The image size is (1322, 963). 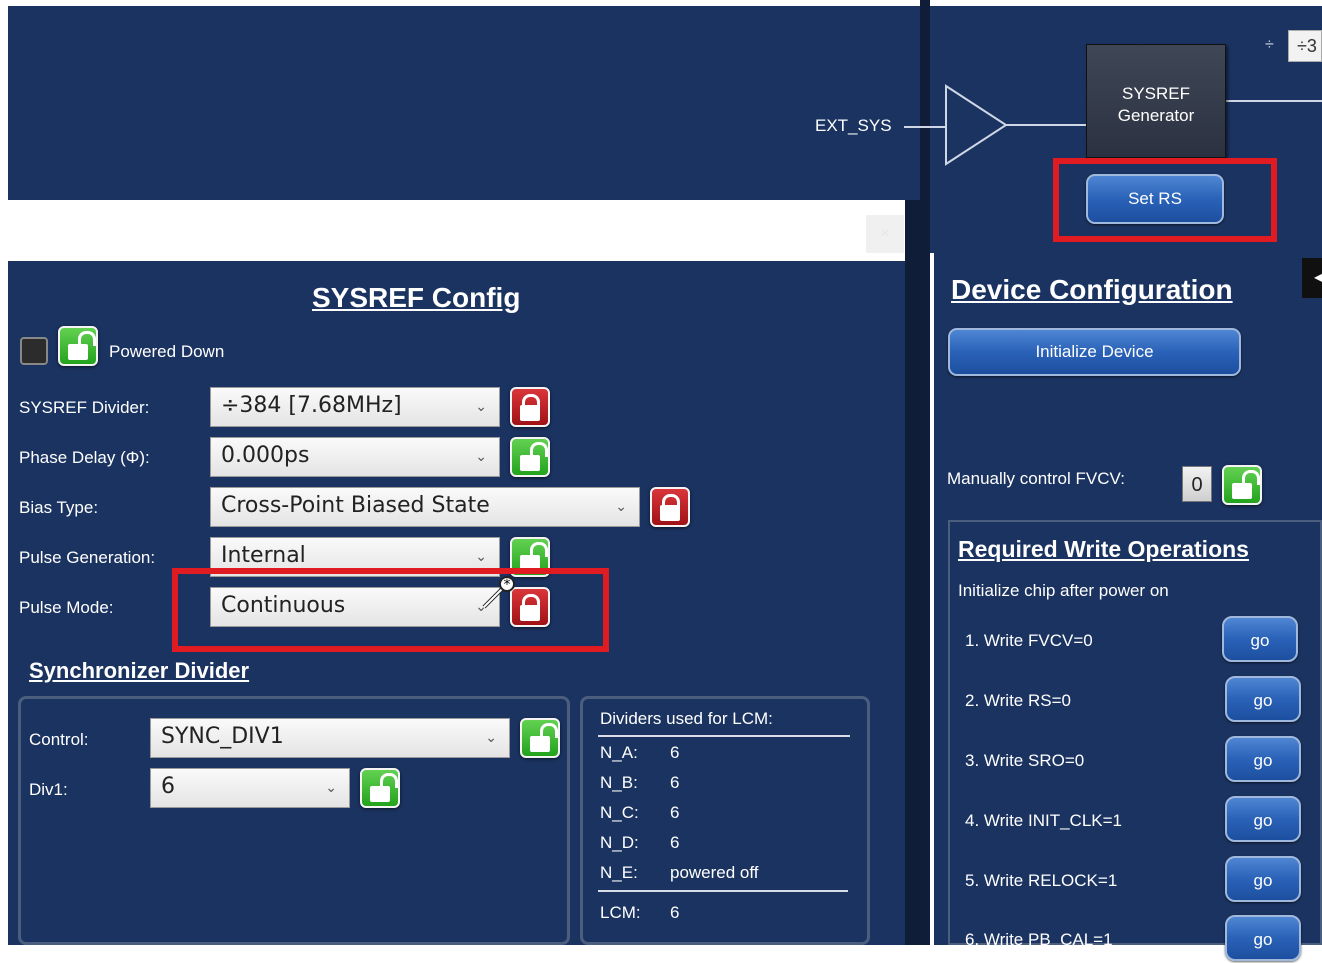 What do you see at coordinates (1041, 880) in the screenshot?
I see `step-label: 5. Write RELOCK=1` at bounding box center [1041, 880].